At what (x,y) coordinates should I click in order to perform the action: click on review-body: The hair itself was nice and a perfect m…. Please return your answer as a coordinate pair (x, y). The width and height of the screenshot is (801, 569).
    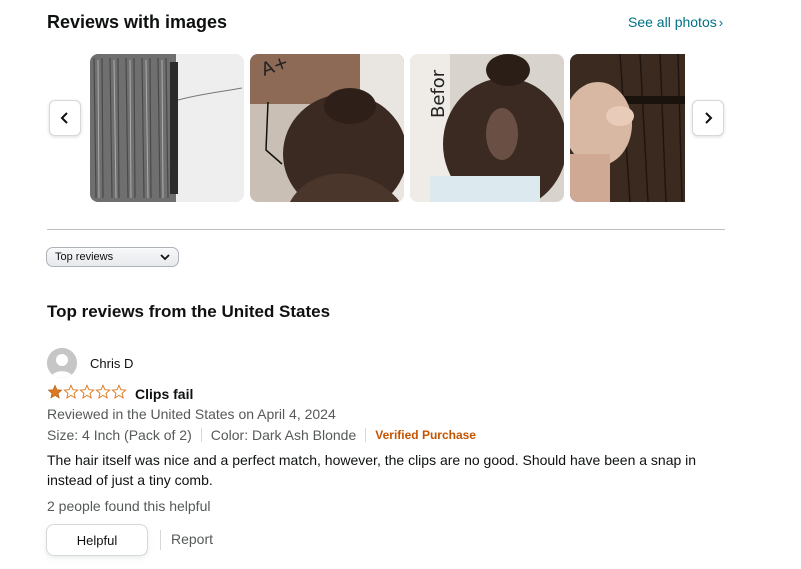
    Looking at the image, I should click on (372, 470).